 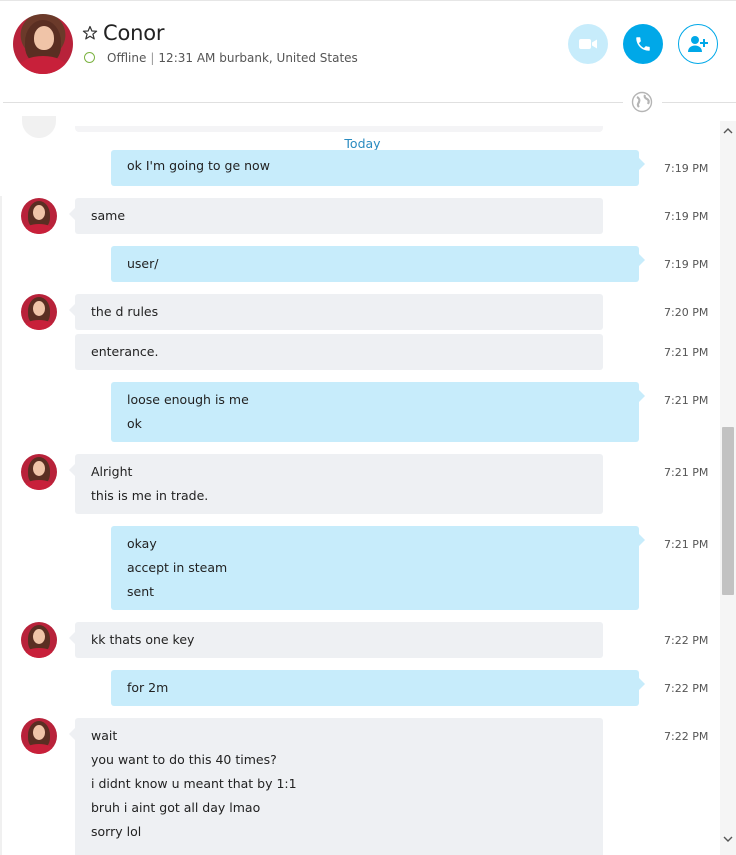 What do you see at coordinates (116, 831) in the screenshot?
I see `message-text: sorry lol` at bounding box center [116, 831].